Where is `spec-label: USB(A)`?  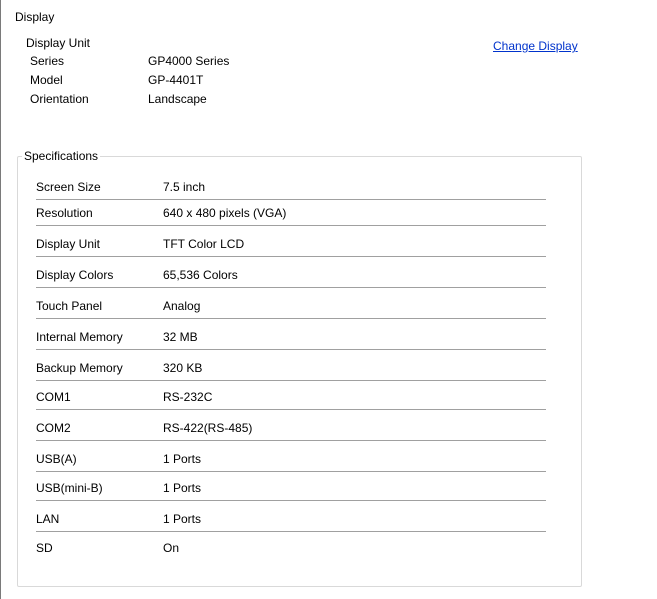 spec-label: USB(A) is located at coordinates (56, 459).